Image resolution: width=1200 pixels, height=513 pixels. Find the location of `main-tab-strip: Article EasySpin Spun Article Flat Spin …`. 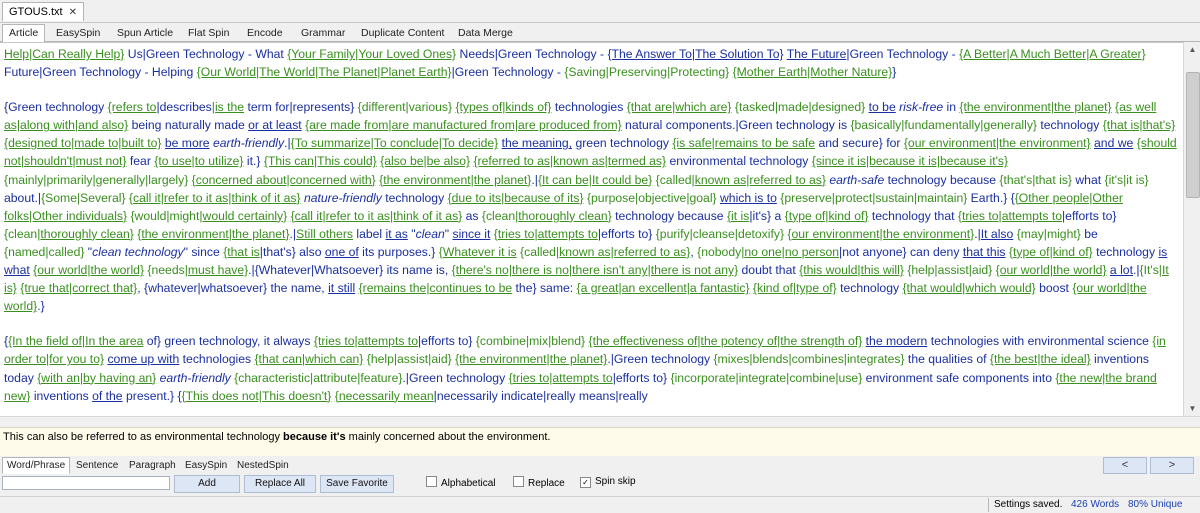

main-tab-strip: Article EasySpin Spun Article Flat Spin … is located at coordinates (600, 33).